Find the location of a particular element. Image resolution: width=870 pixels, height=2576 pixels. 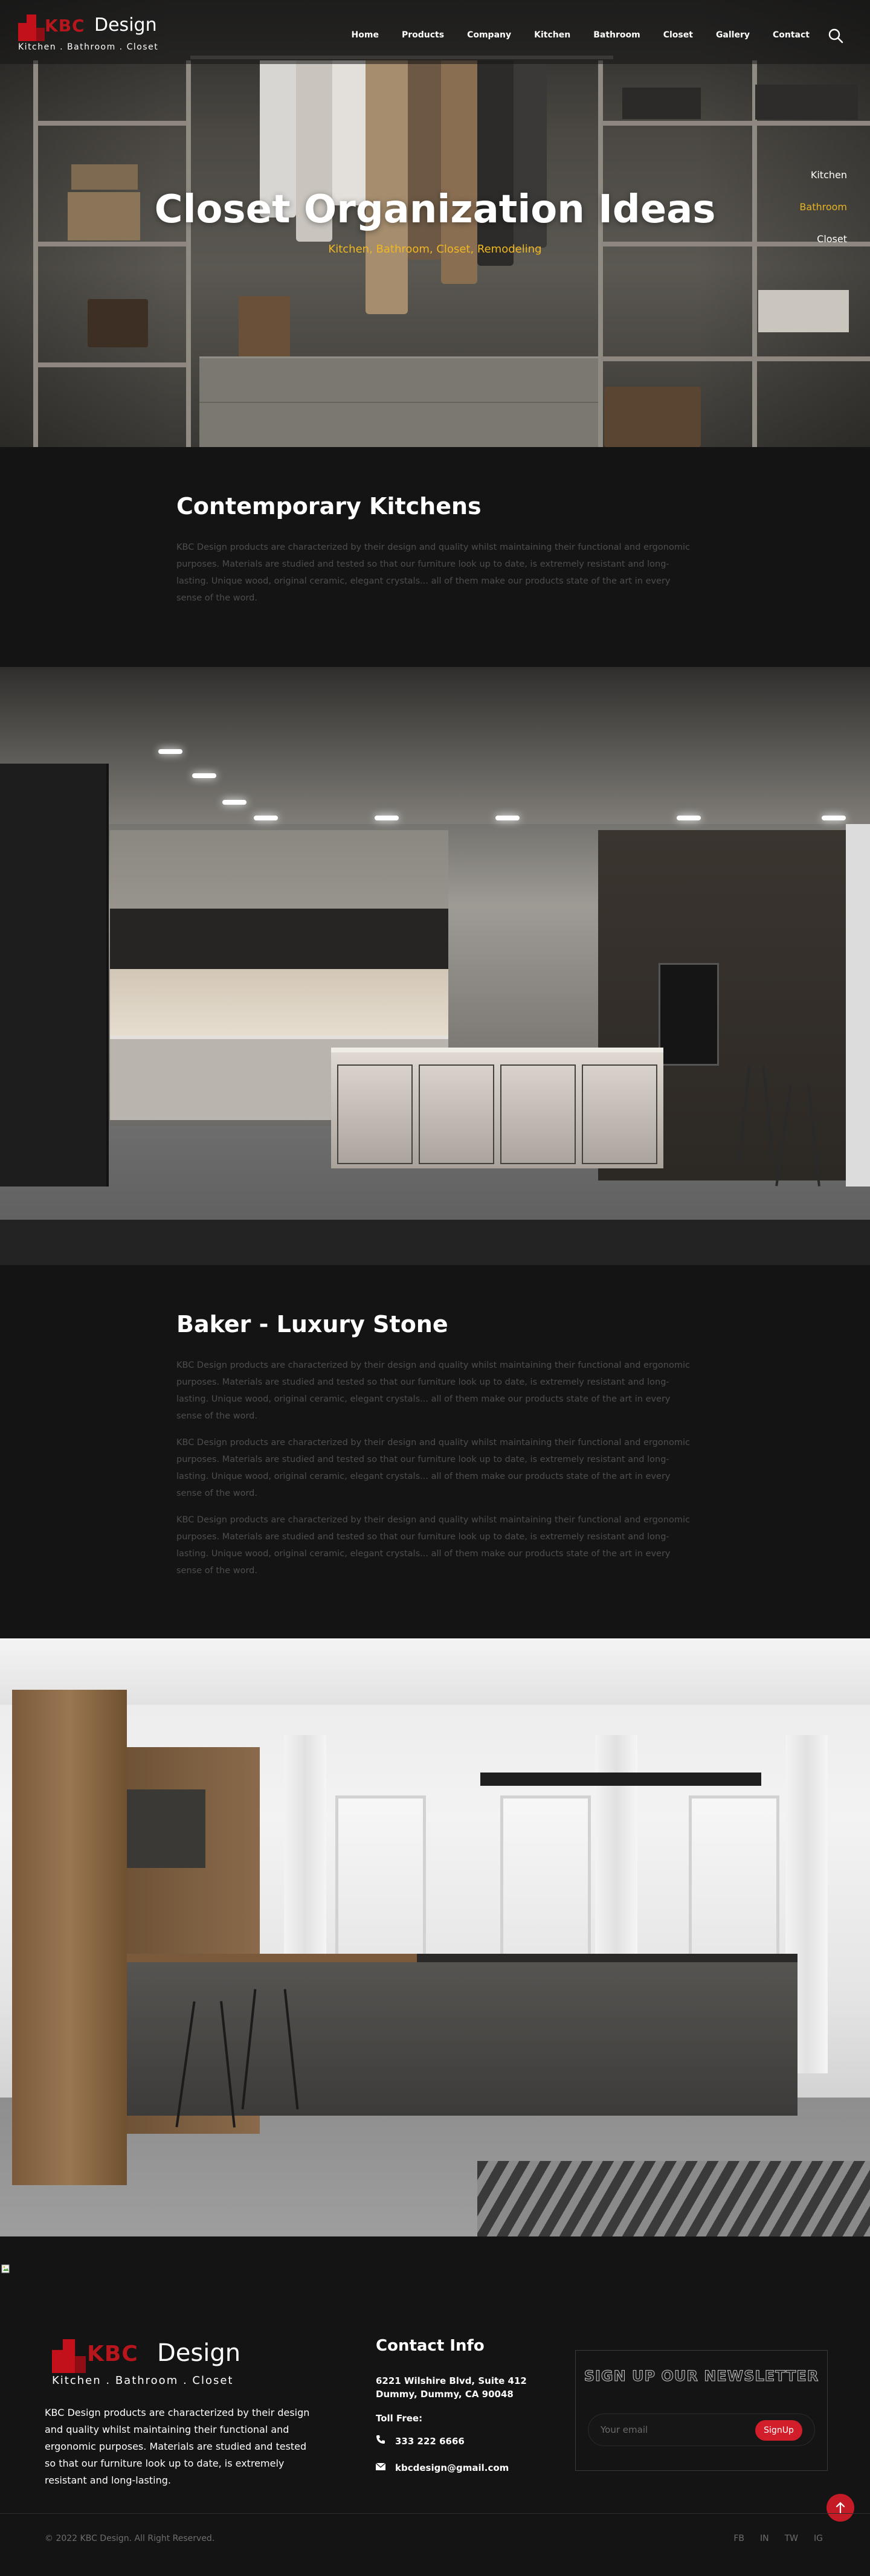

signup-button: SignUp is located at coordinates (778, 2430).